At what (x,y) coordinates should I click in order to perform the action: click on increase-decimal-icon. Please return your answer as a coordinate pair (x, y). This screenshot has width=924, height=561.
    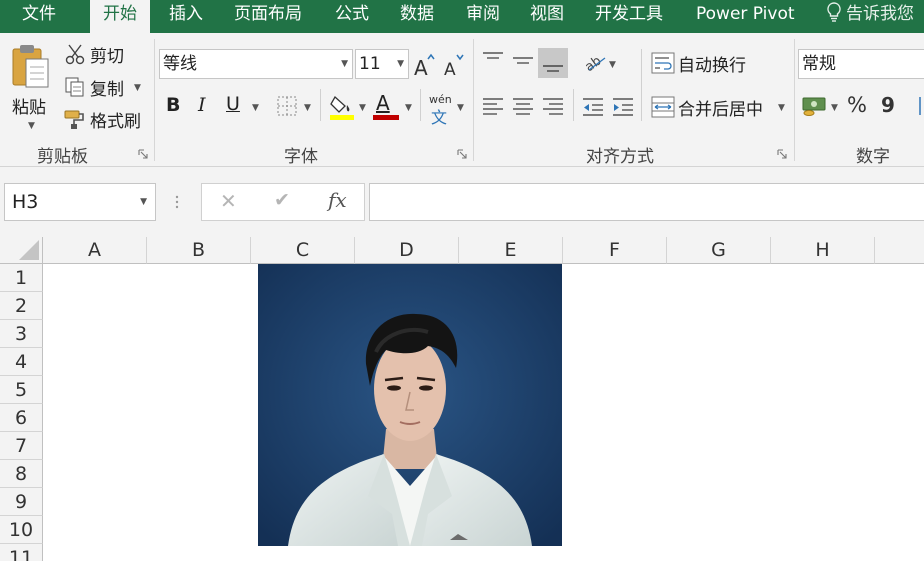
    Looking at the image, I should click on (919, 106).